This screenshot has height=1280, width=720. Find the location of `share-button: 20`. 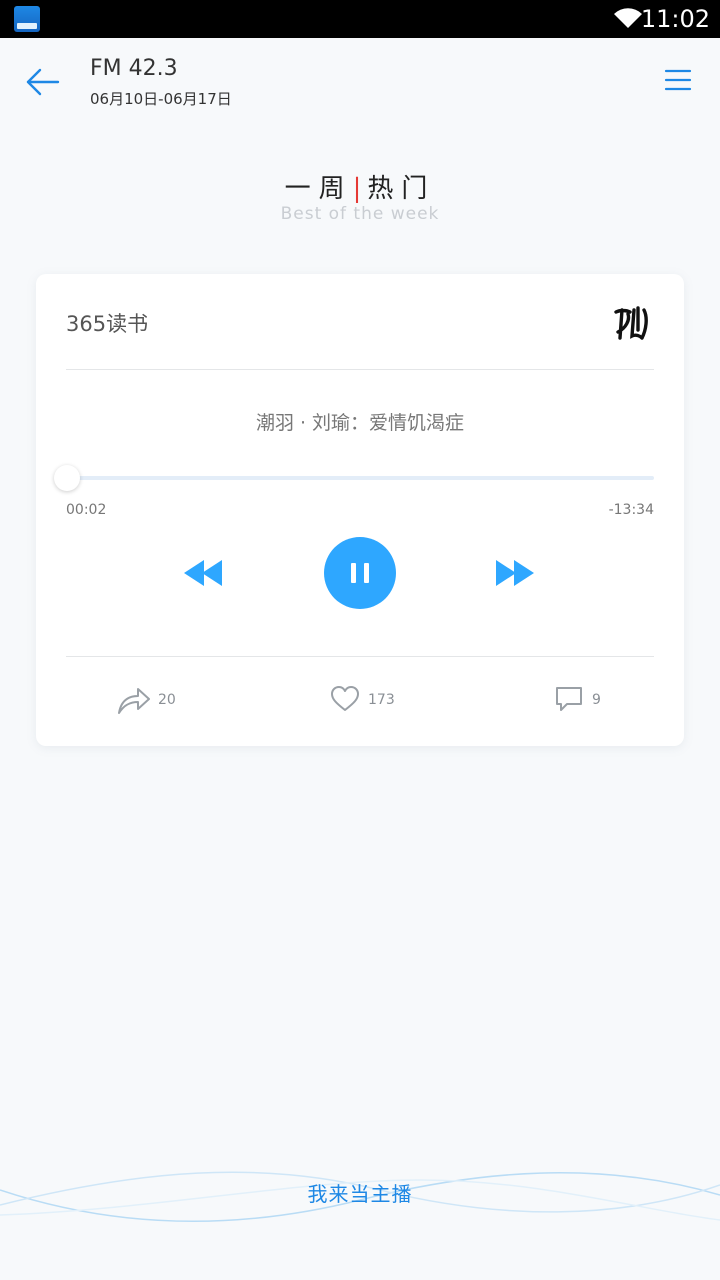

share-button: 20 is located at coordinates (161, 700).